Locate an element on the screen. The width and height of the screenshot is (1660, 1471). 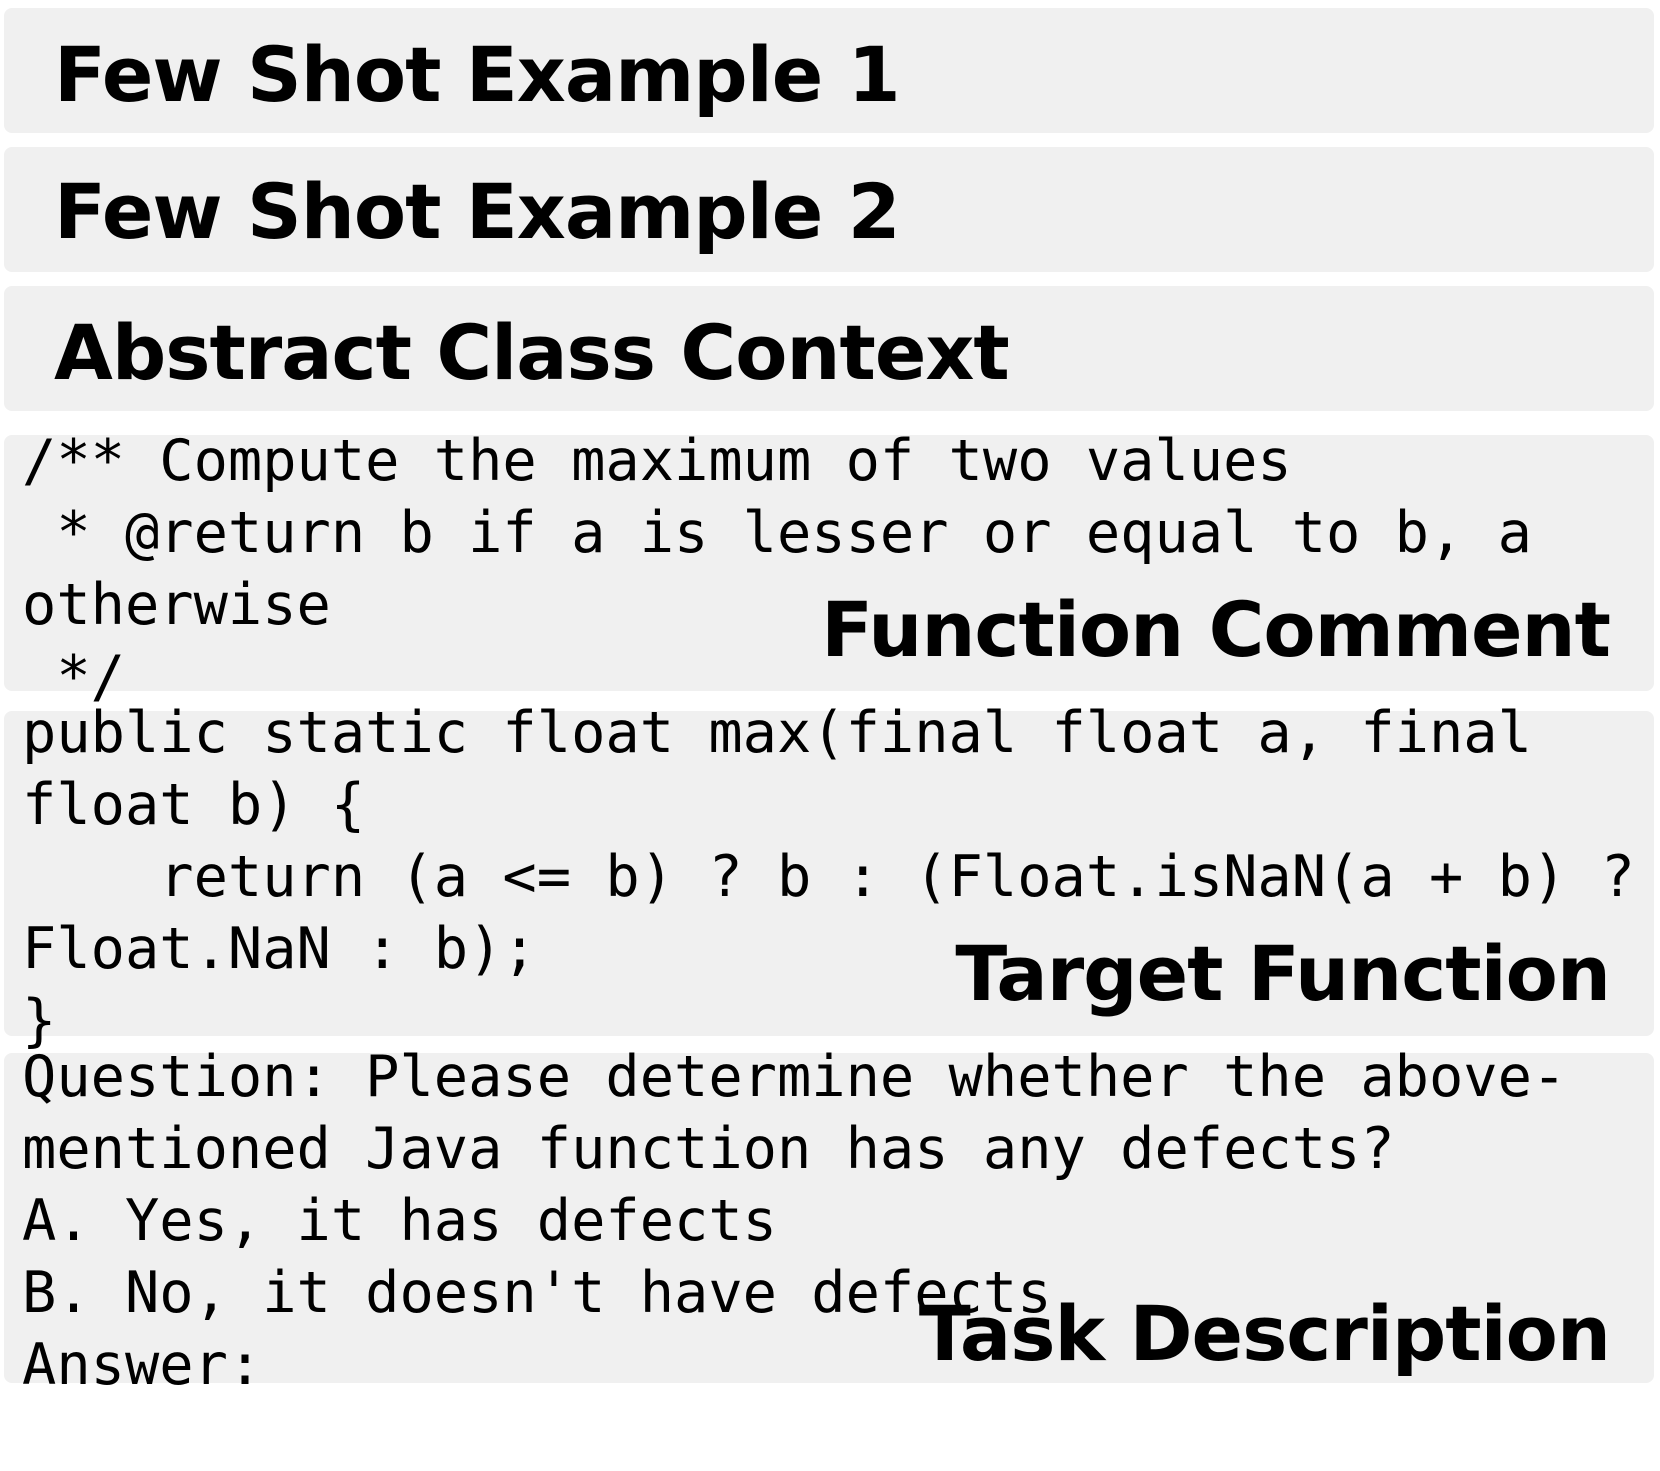
few-shot-example-2-panel: Few Shot Example 2 is located at coordinates (829, 209).